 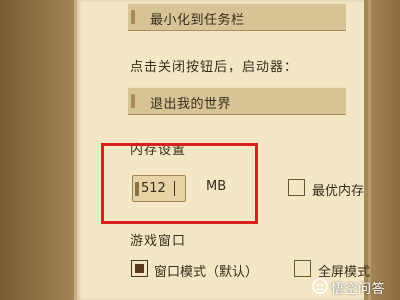 What do you see at coordinates (302, 268) in the screenshot?
I see `fullscreen-checkbox` at bounding box center [302, 268].